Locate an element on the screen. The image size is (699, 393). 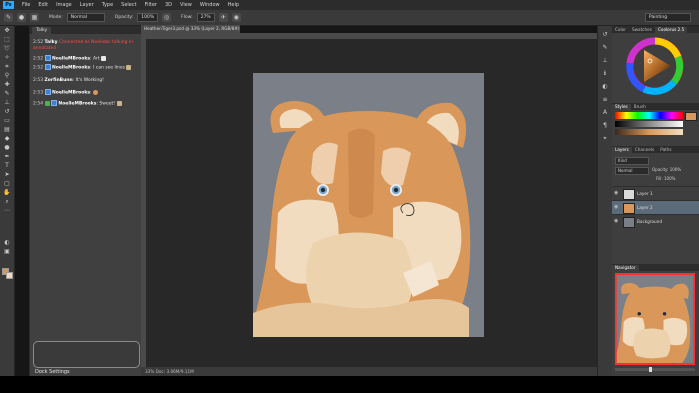
gradient-tool-icon: ▤ is located at coordinates (7, 130).